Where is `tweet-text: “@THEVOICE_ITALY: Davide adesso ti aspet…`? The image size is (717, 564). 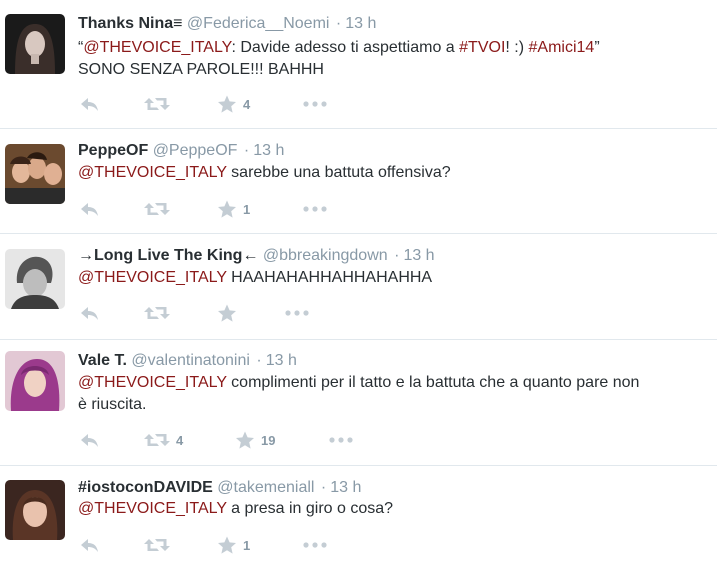
tweet-text: “@THEVOICE_ITALY: Davide adesso ti aspet… is located at coordinates (393, 59).